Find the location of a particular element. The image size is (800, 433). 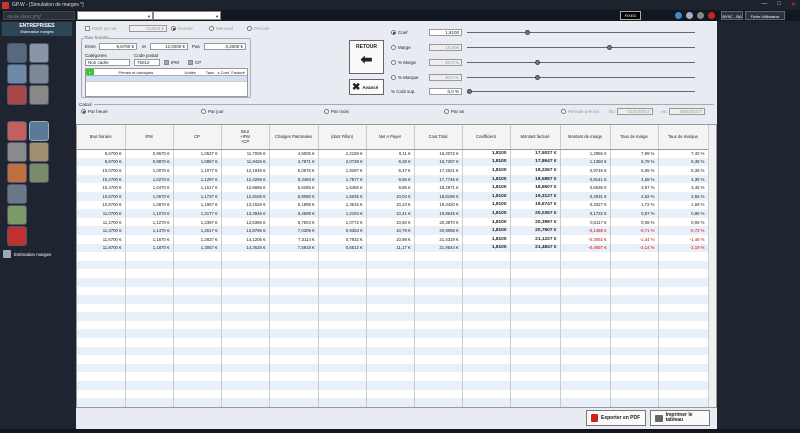

primes-row-empty is located at coordinates (166, 79).